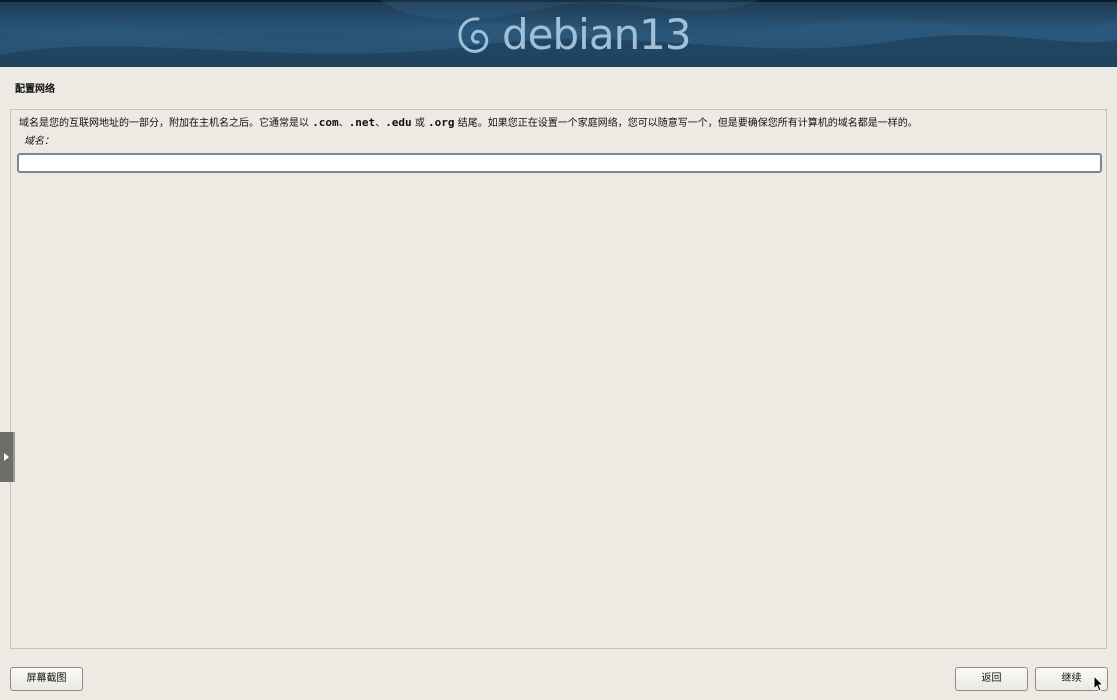  What do you see at coordinates (597, 34) in the screenshot?
I see `logo-text: debian13` at bounding box center [597, 34].